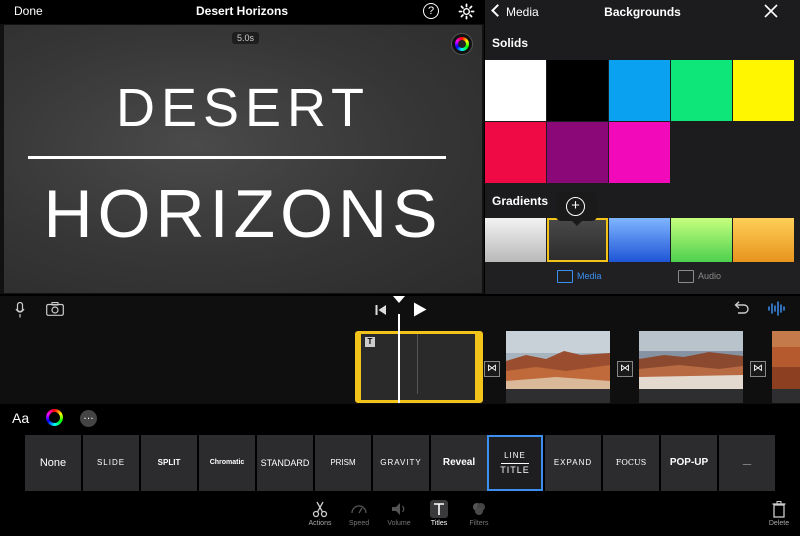 The image size is (800, 536). Describe the element at coordinates (515, 240) in the screenshot. I see `gradient-swatch-silver` at that location.